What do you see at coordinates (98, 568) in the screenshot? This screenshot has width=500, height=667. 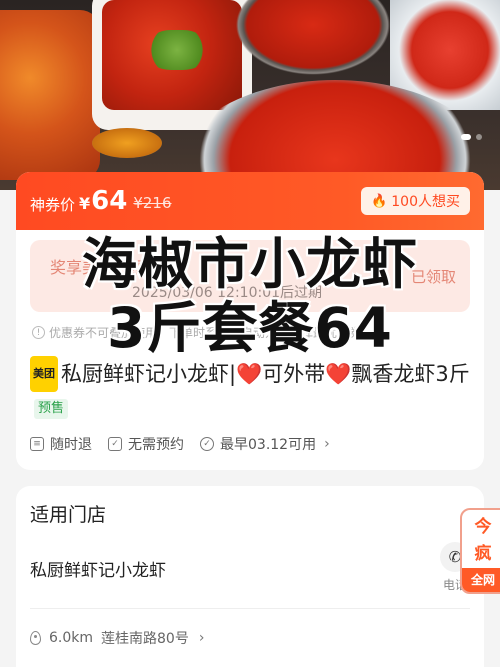 I see `store-name: 私厨鲜虾记小龙虾` at bounding box center [98, 568].